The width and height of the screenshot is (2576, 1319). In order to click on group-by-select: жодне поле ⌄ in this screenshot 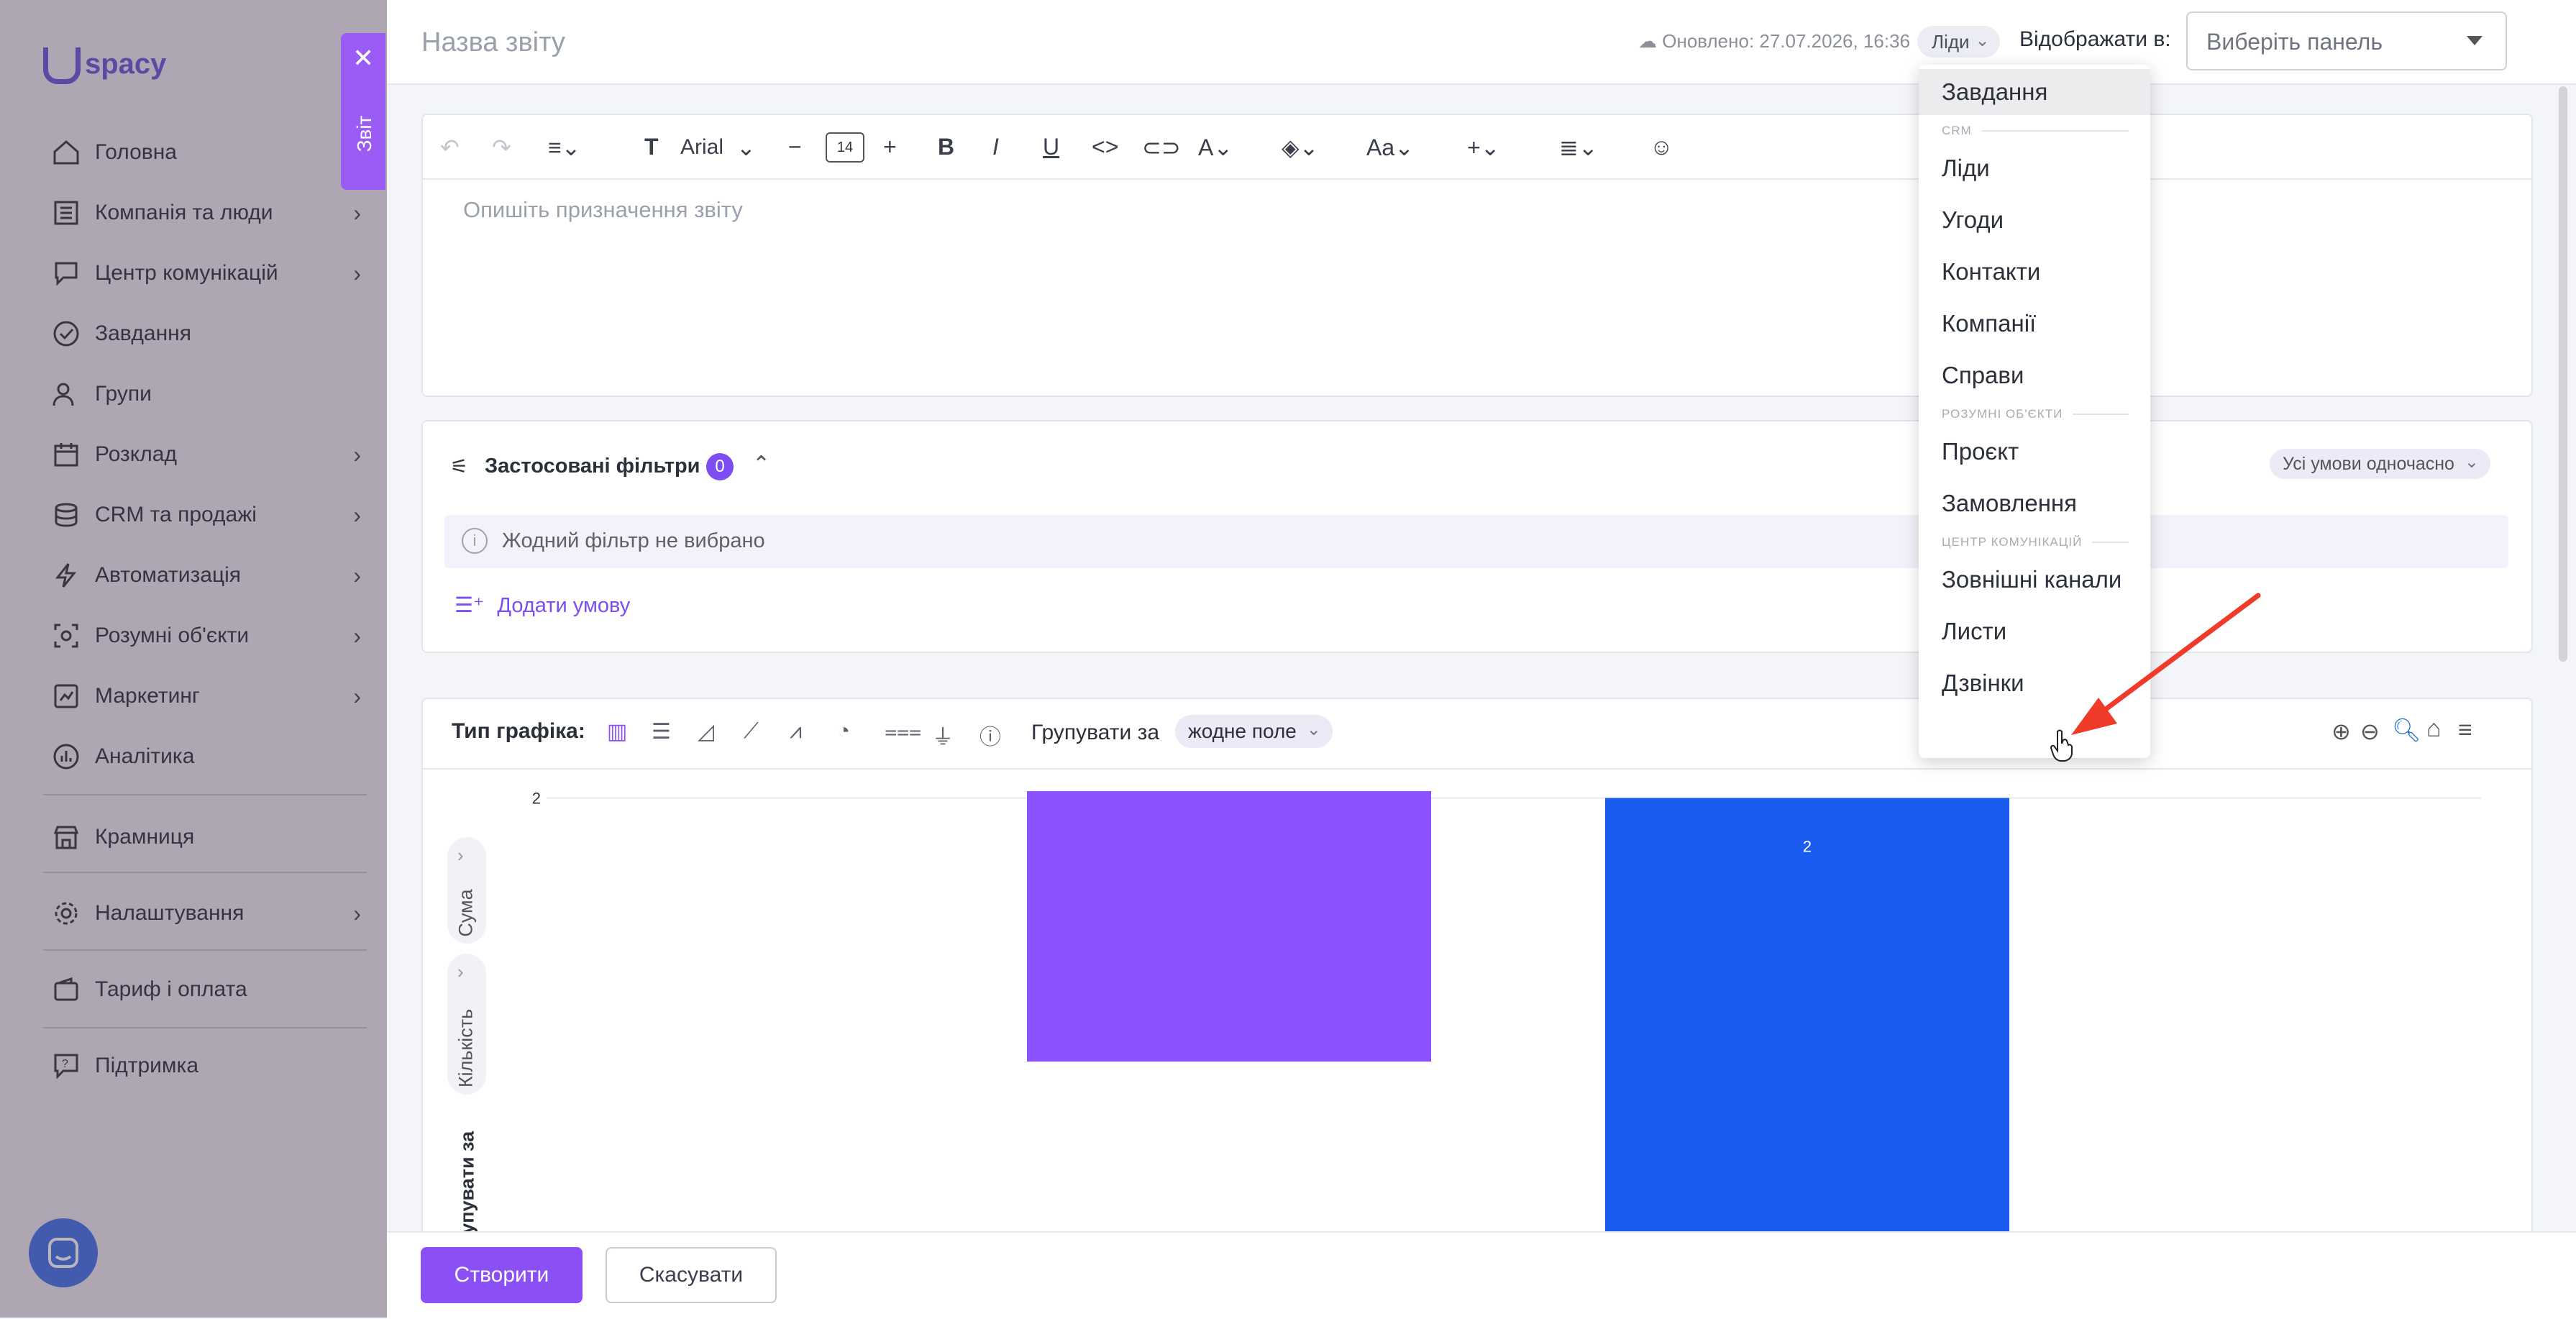, I will do `click(1254, 731)`.